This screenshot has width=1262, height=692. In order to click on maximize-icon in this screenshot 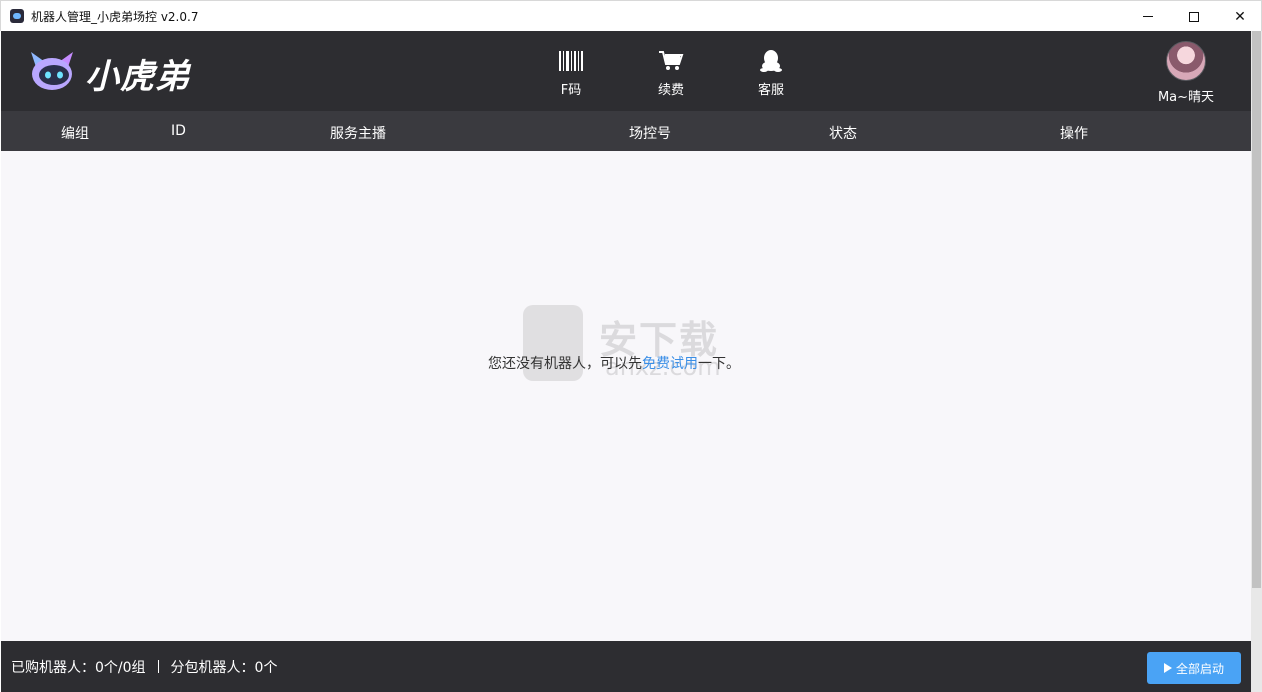, I will do `click(1194, 16)`.